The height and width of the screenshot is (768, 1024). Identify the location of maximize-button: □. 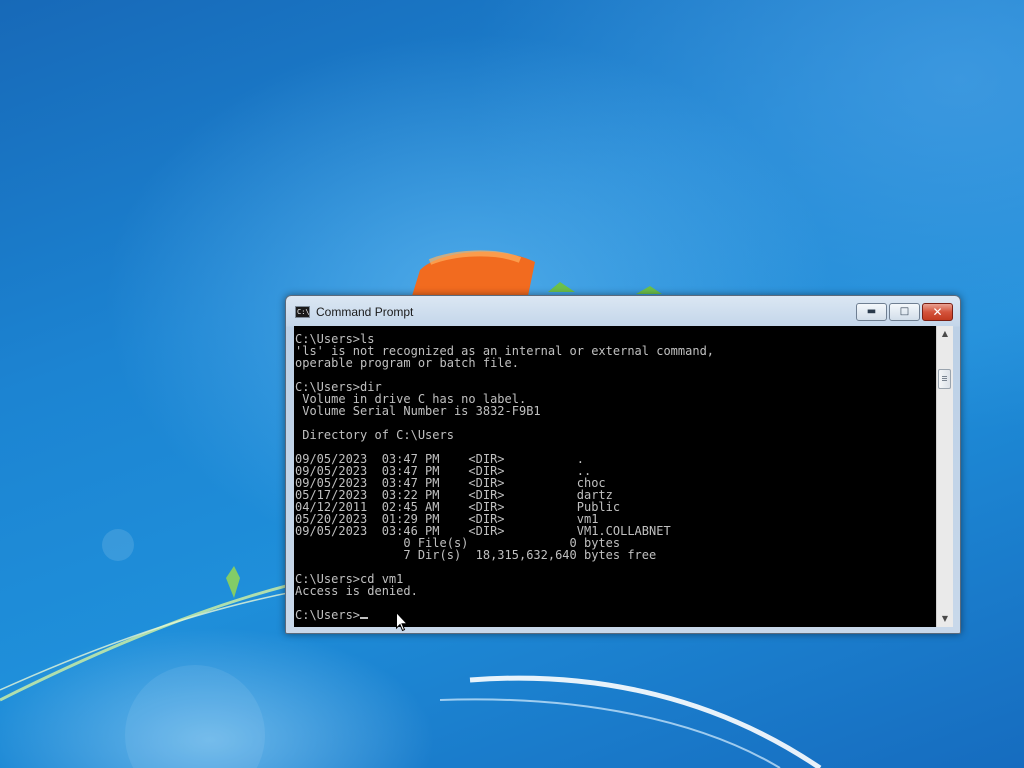
(904, 312).